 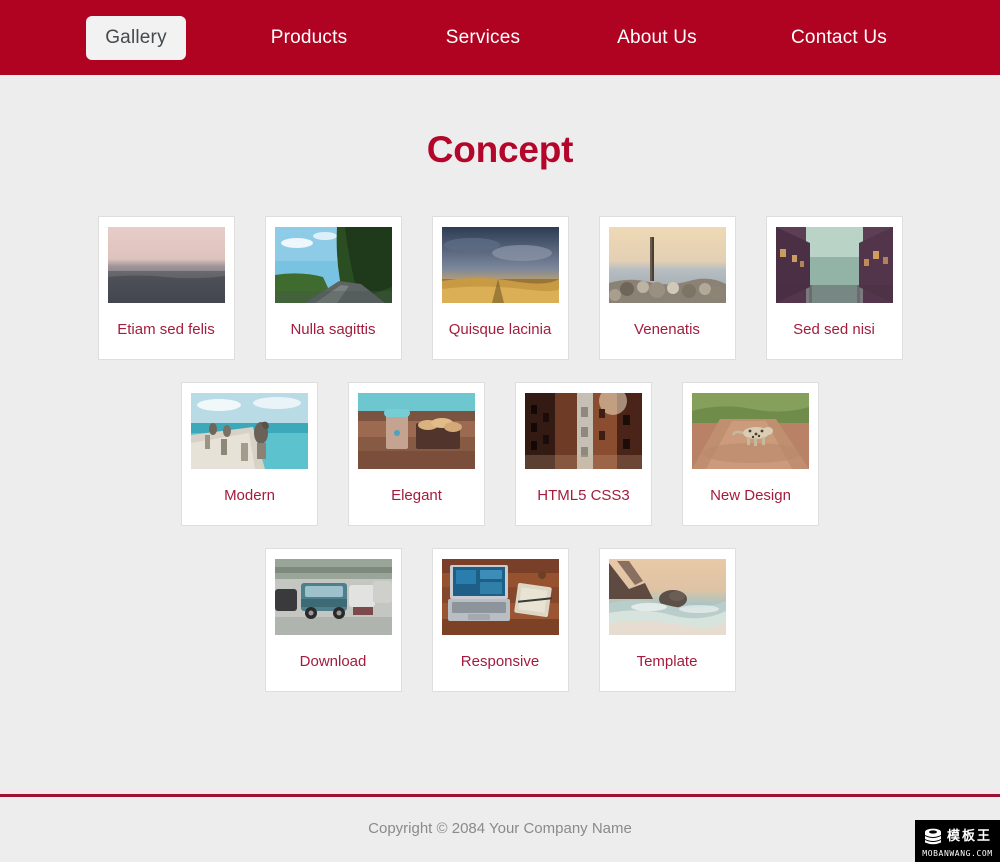 What do you see at coordinates (500, 265) in the screenshot?
I see `thumbnail-golden-field-dusk` at bounding box center [500, 265].